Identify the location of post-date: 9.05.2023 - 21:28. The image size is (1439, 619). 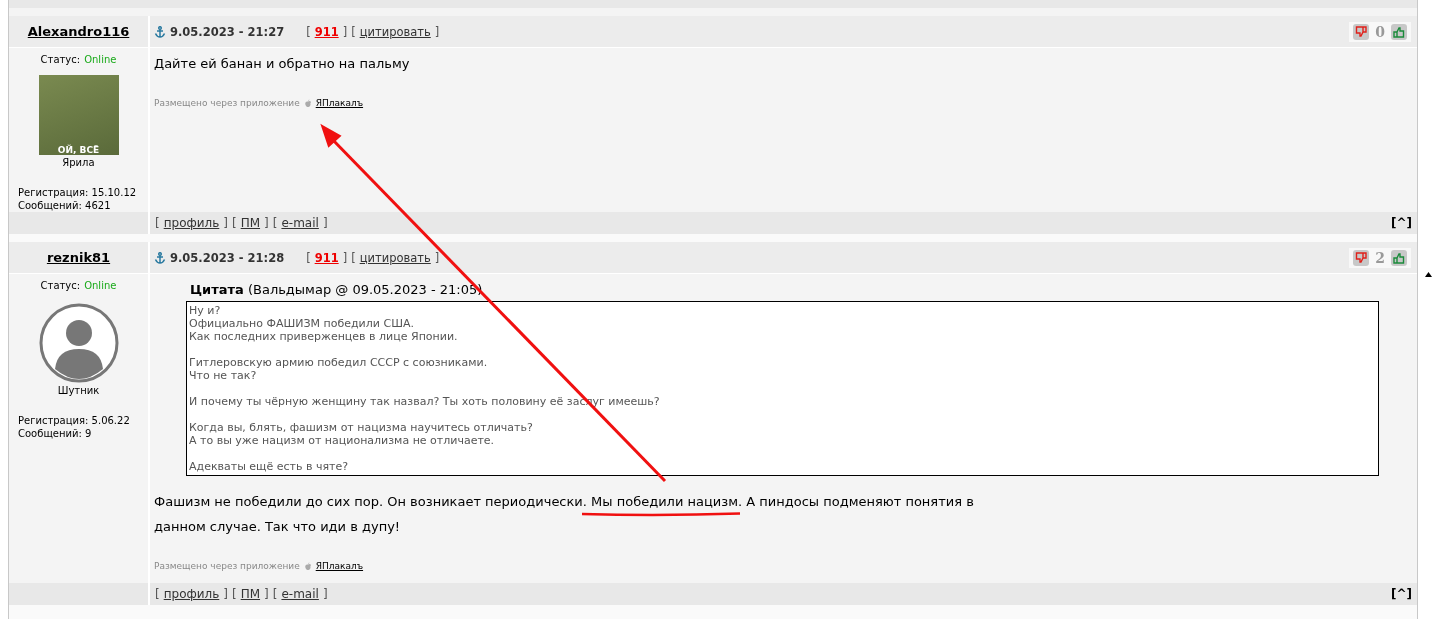
(227, 257).